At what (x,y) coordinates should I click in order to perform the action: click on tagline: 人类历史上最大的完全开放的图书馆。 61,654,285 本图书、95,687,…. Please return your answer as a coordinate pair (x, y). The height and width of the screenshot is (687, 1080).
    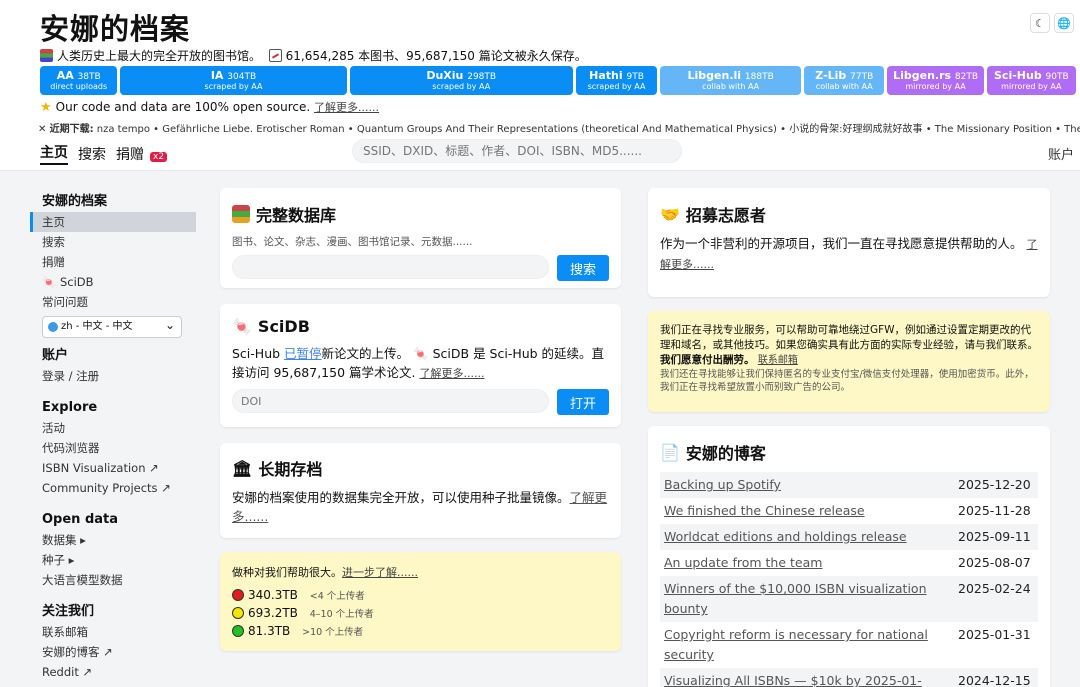
    Looking at the image, I should click on (313, 55).